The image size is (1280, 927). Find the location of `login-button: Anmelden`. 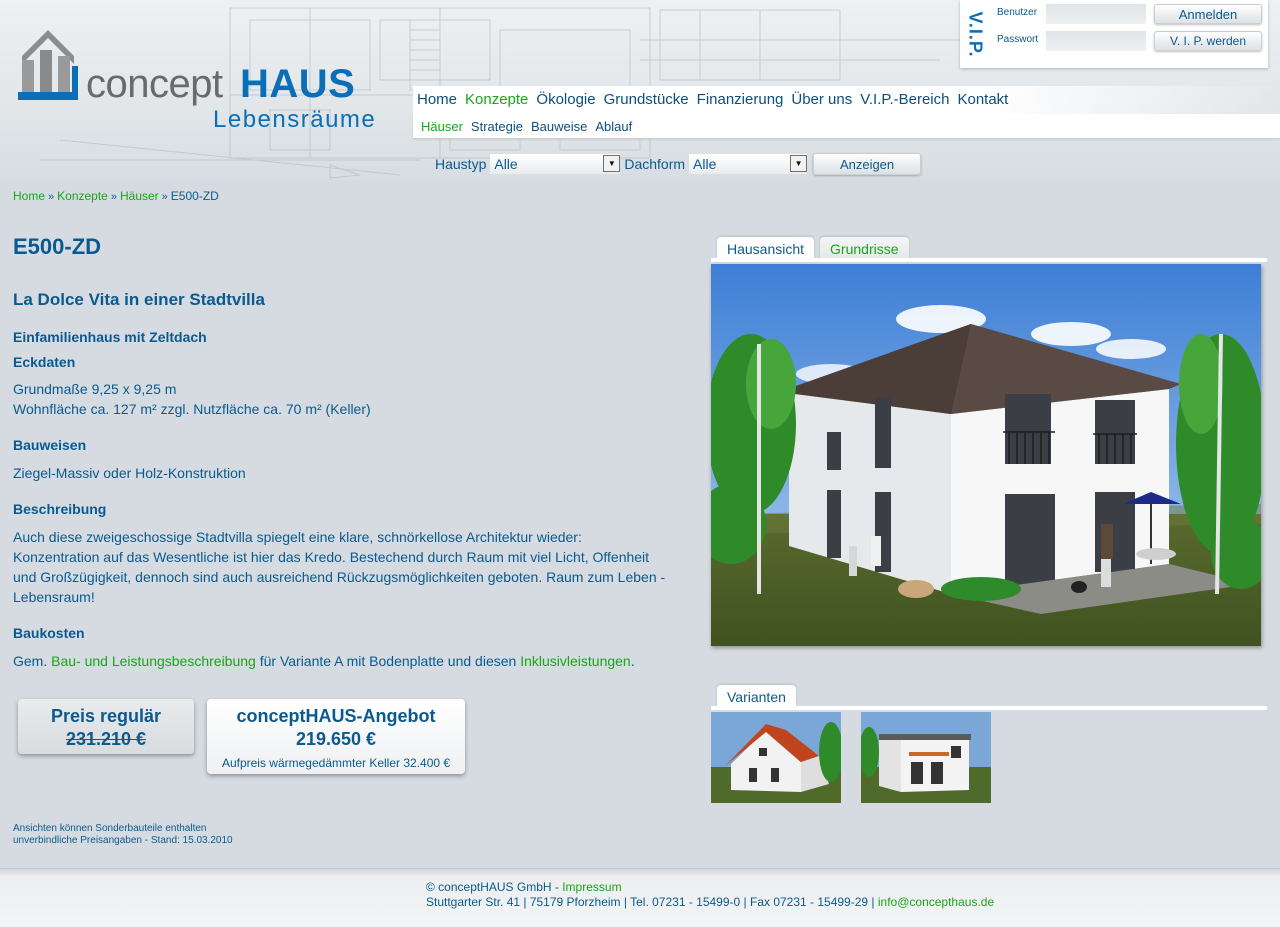

login-button: Anmelden is located at coordinates (1208, 14).